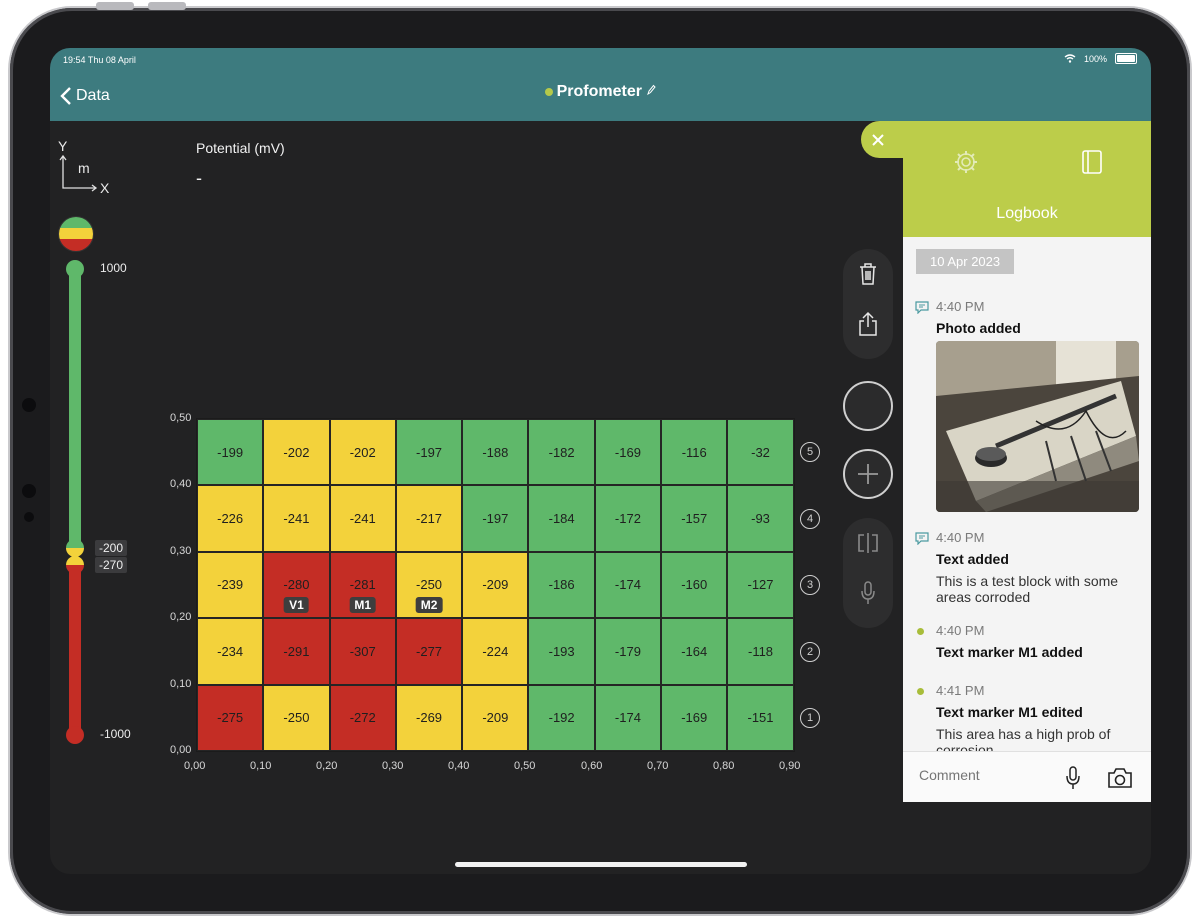 This screenshot has width=1200, height=922. Describe the element at coordinates (966, 162) in the screenshot. I see `gear-icon` at that location.